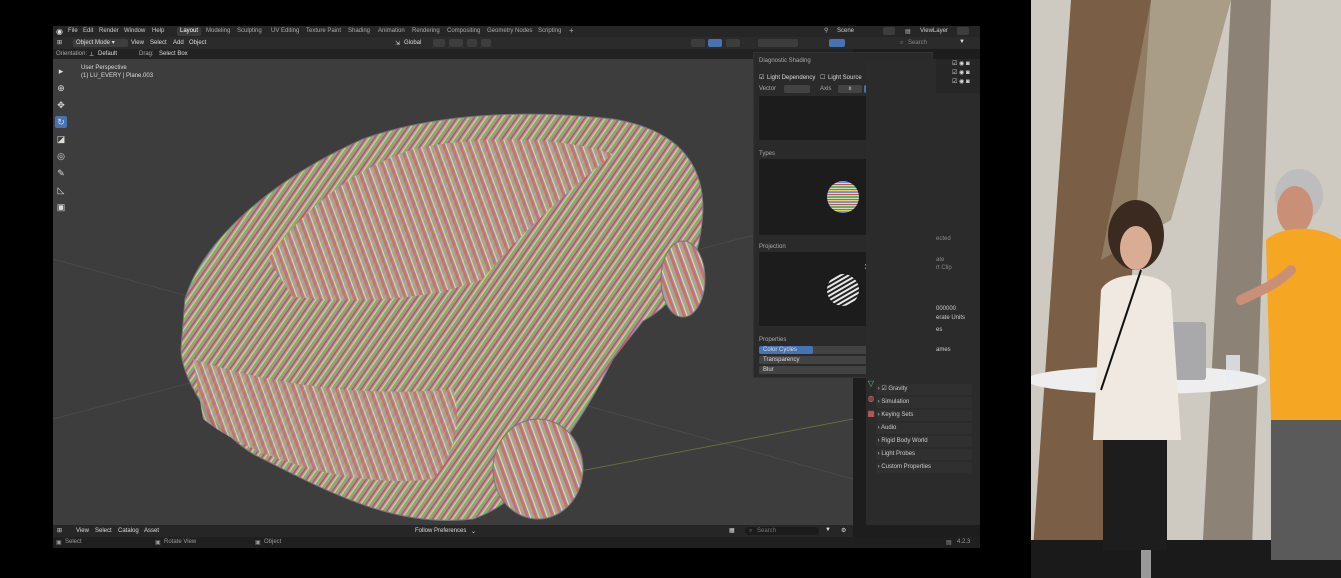 The height and width of the screenshot is (578, 1341). I want to click on blur-label: Blur, so click(768, 370).